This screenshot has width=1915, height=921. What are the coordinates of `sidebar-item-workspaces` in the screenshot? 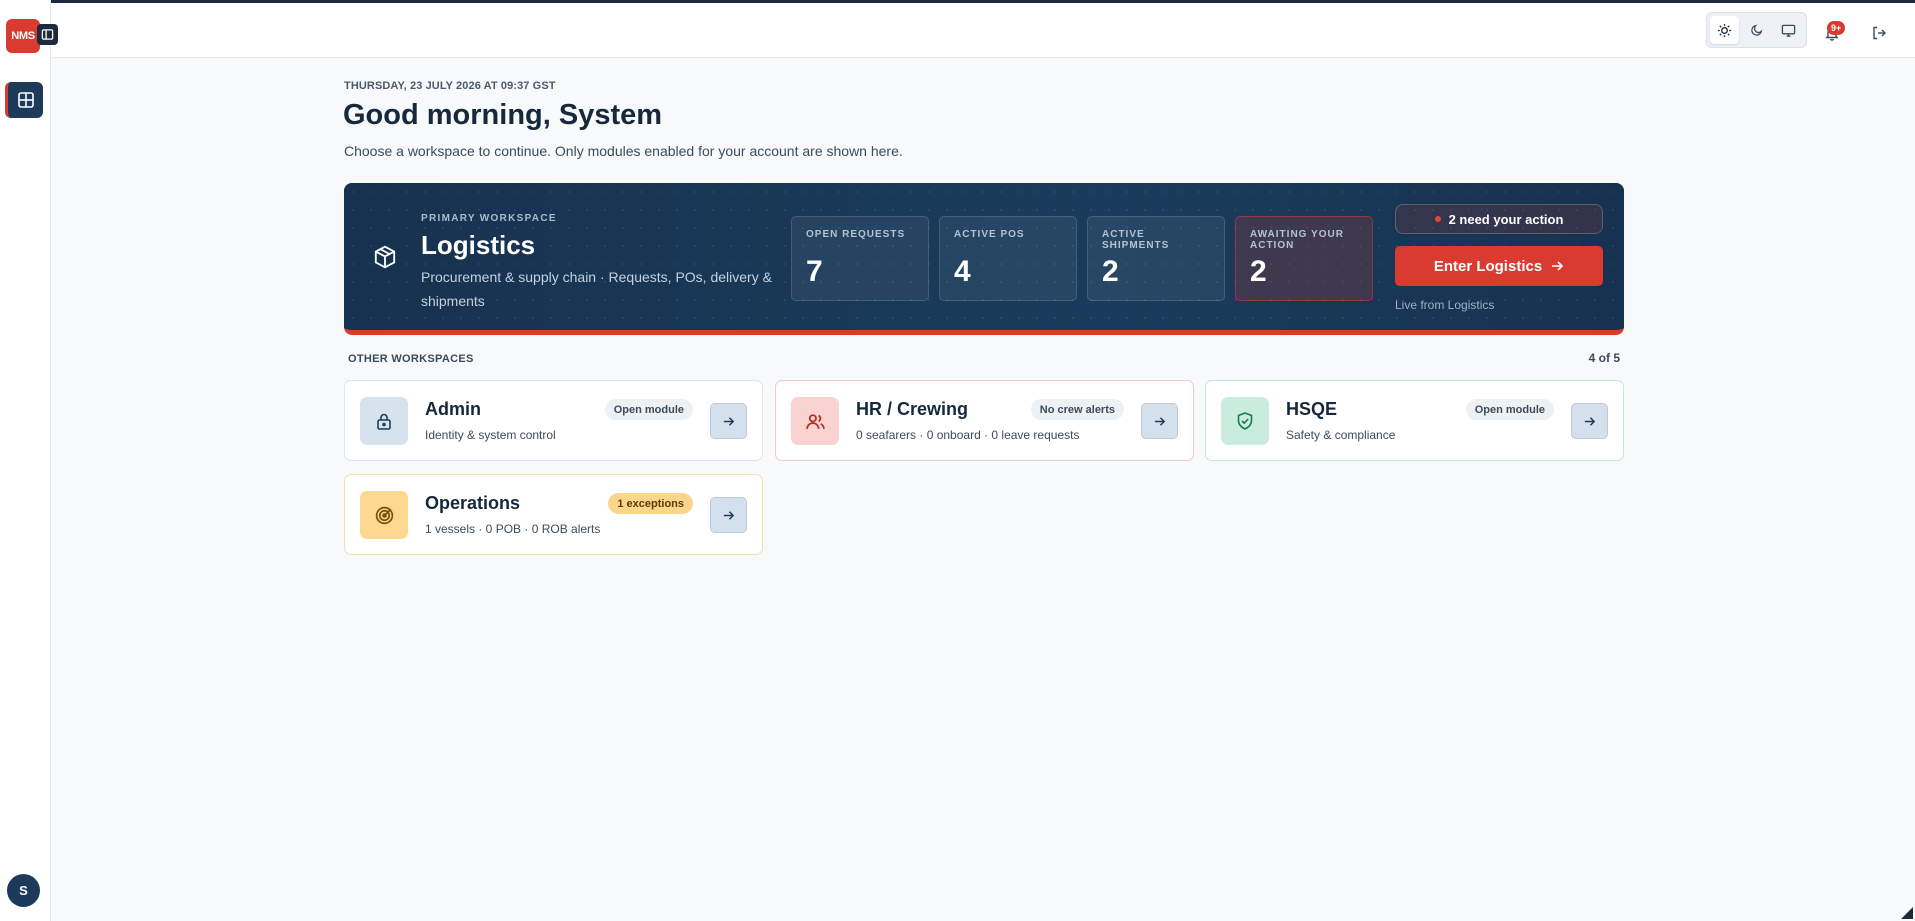 It's located at (24, 100).